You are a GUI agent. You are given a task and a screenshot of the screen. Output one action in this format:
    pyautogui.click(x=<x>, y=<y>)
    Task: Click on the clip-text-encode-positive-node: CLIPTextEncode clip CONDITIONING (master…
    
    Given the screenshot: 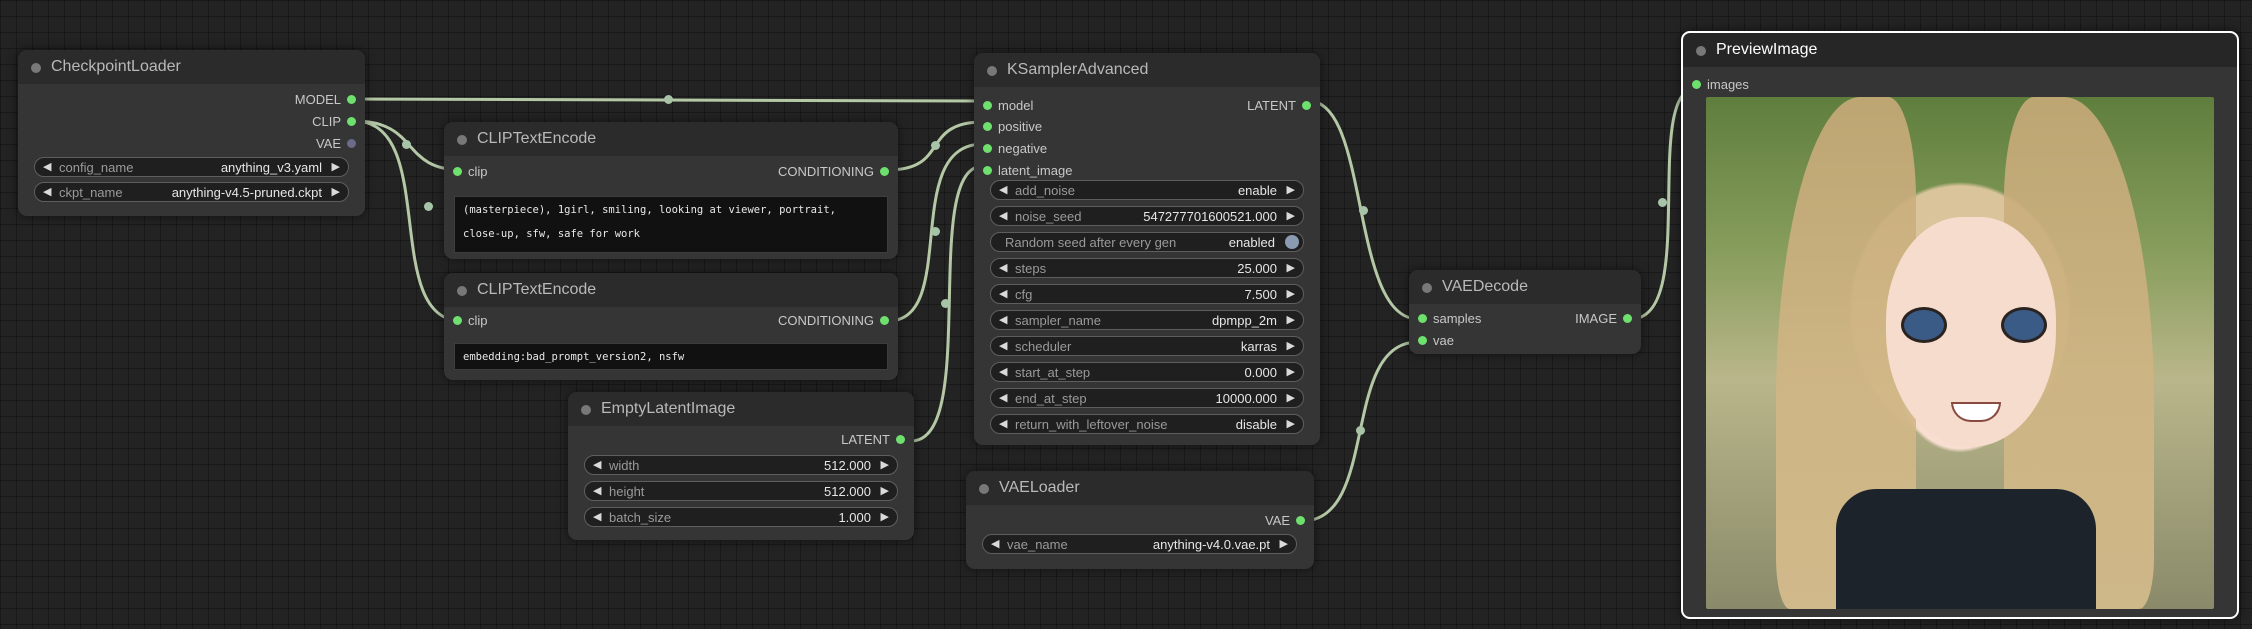 What is the action you would take?
    pyautogui.click(x=671, y=190)
    